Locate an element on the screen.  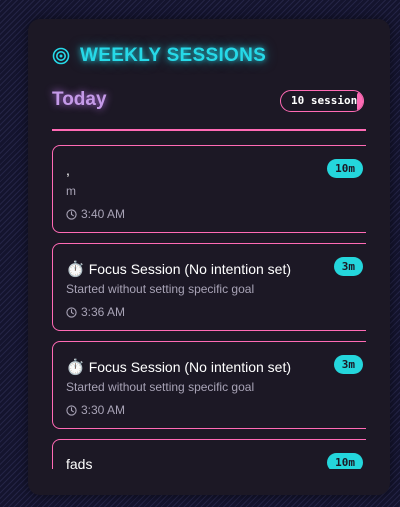
session-time: 3:40 AM is located at coordinates (95, 214).